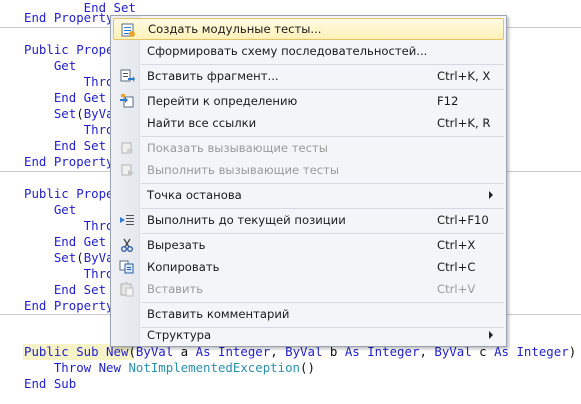  I want to click on menu-item-show-calling-tests: Показать вызывающие тесты, so click(308, 148).